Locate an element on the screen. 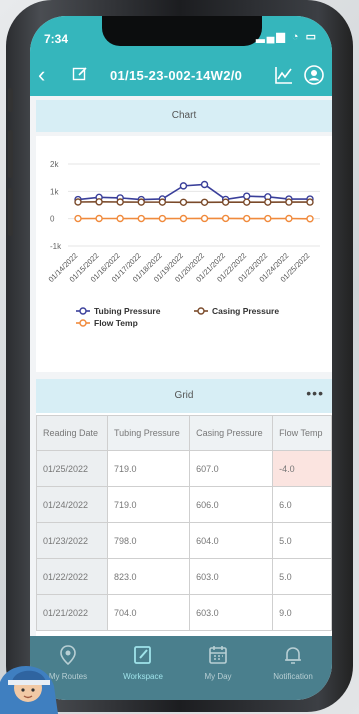  volume-up-button is located at coordinates (10, 154).